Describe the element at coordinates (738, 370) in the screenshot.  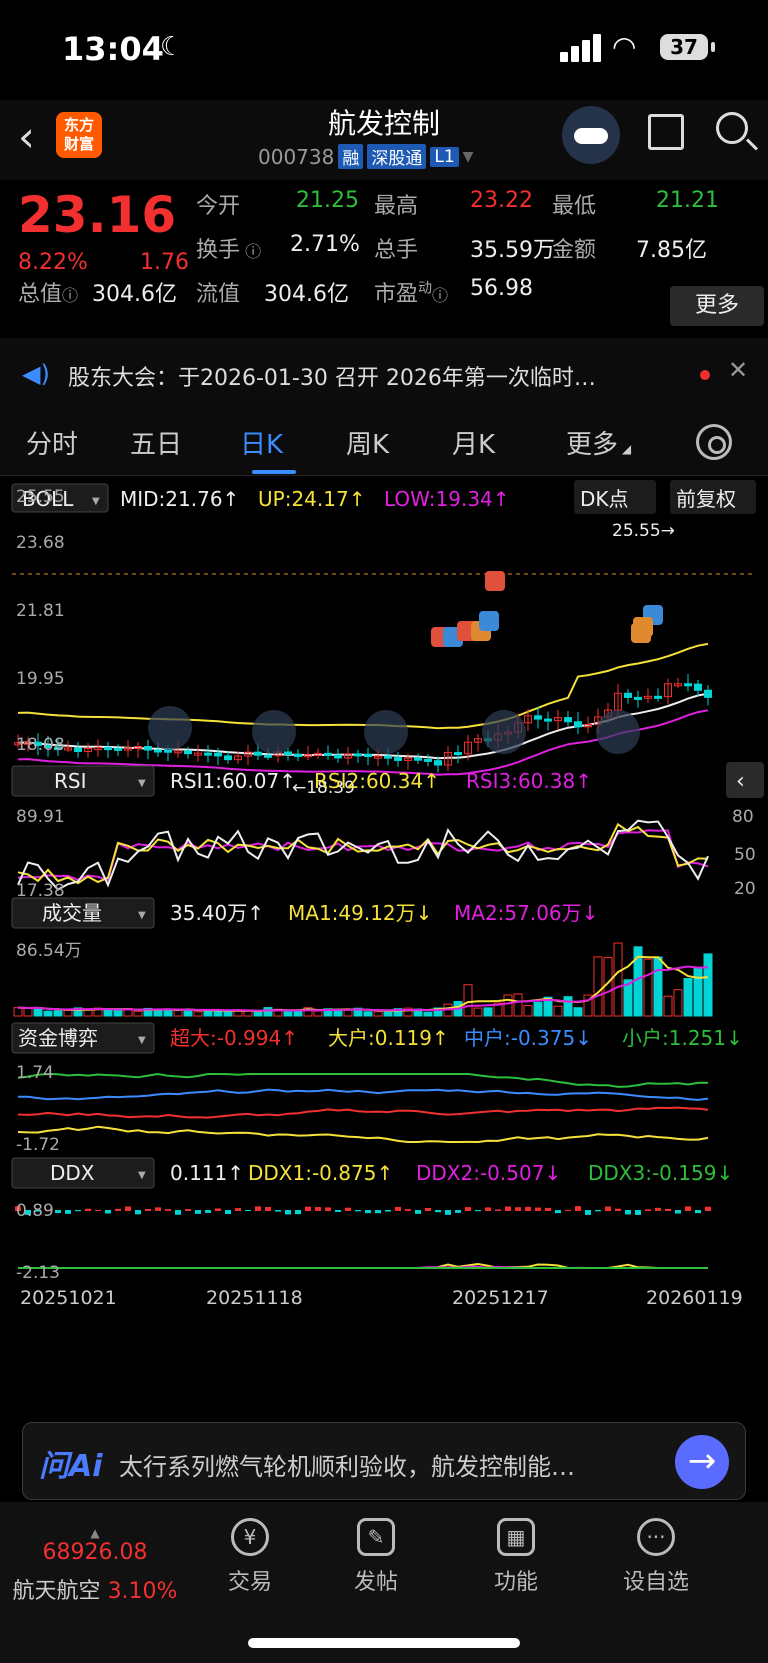
I see `close-icon: ✕` at that location.